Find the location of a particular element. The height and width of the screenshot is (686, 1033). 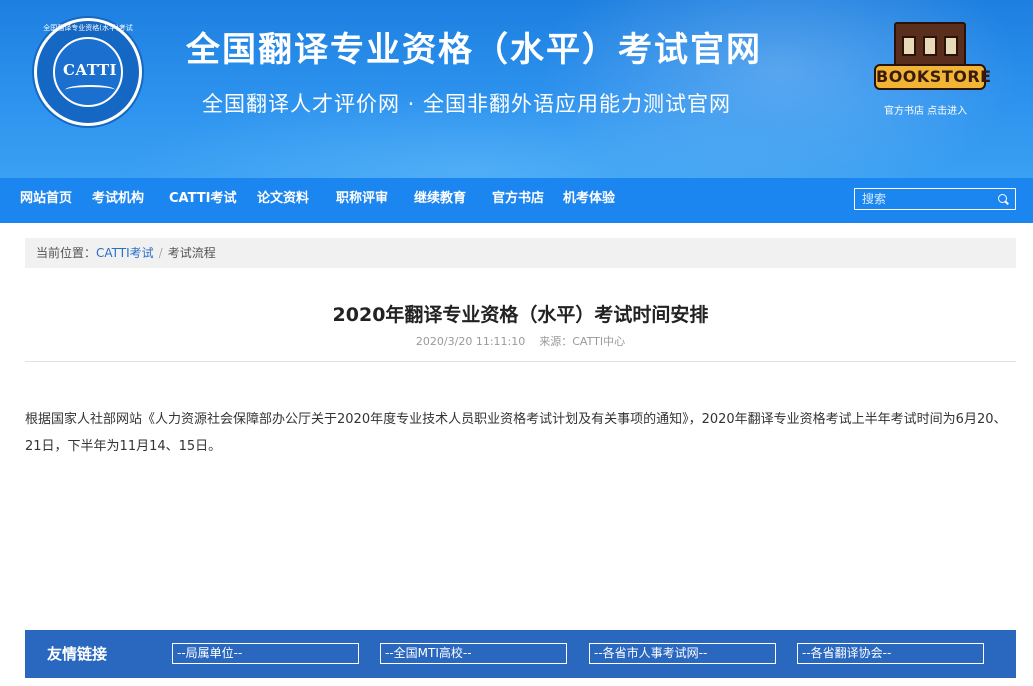

article-title: 2020年翻译专业资格（水平）考试时间安排 is located at coordinates (520, 315).